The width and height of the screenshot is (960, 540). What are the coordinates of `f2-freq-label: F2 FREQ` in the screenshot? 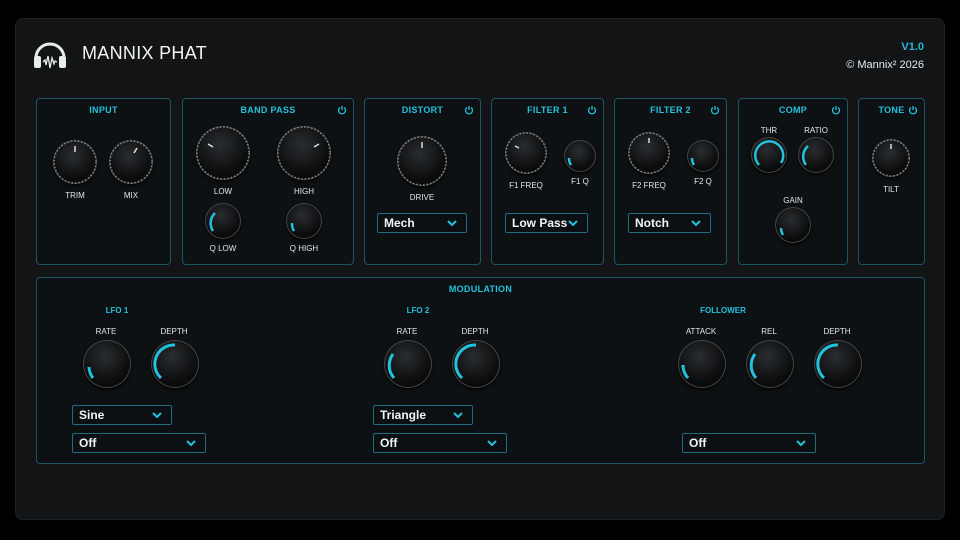 It's located at (649, 185).